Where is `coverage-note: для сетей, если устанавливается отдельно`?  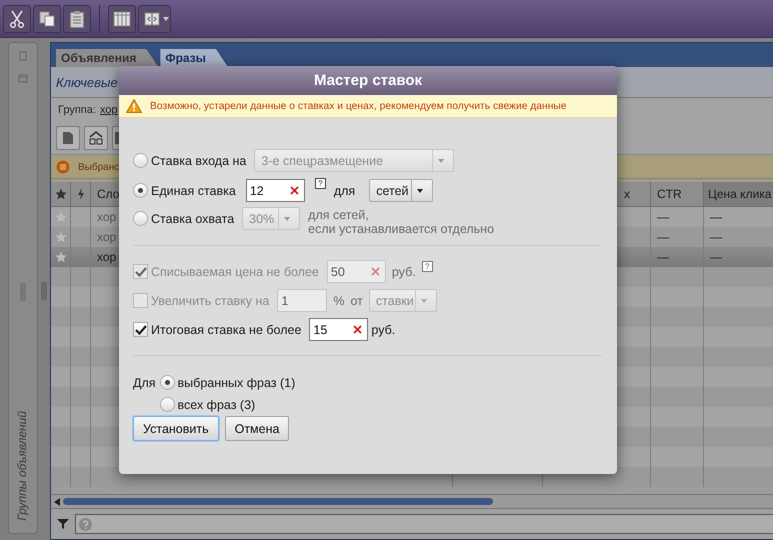
coverage-note: для сетей, если устанавливается отдельно is located at coordinates (401, 222).